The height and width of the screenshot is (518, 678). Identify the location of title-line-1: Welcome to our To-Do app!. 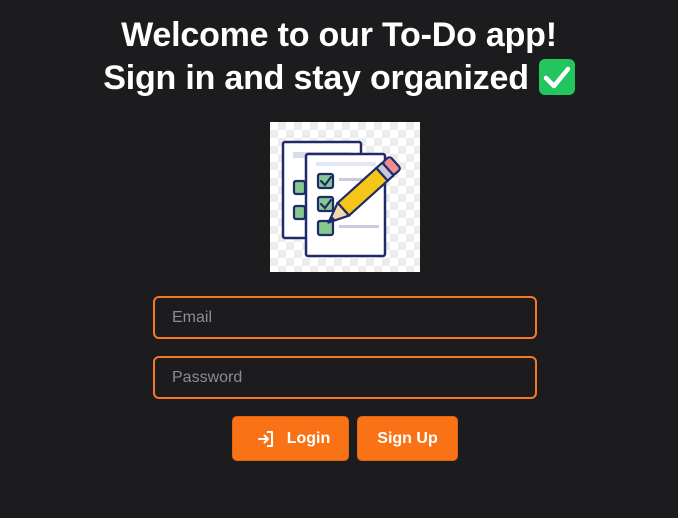
(339, 35).